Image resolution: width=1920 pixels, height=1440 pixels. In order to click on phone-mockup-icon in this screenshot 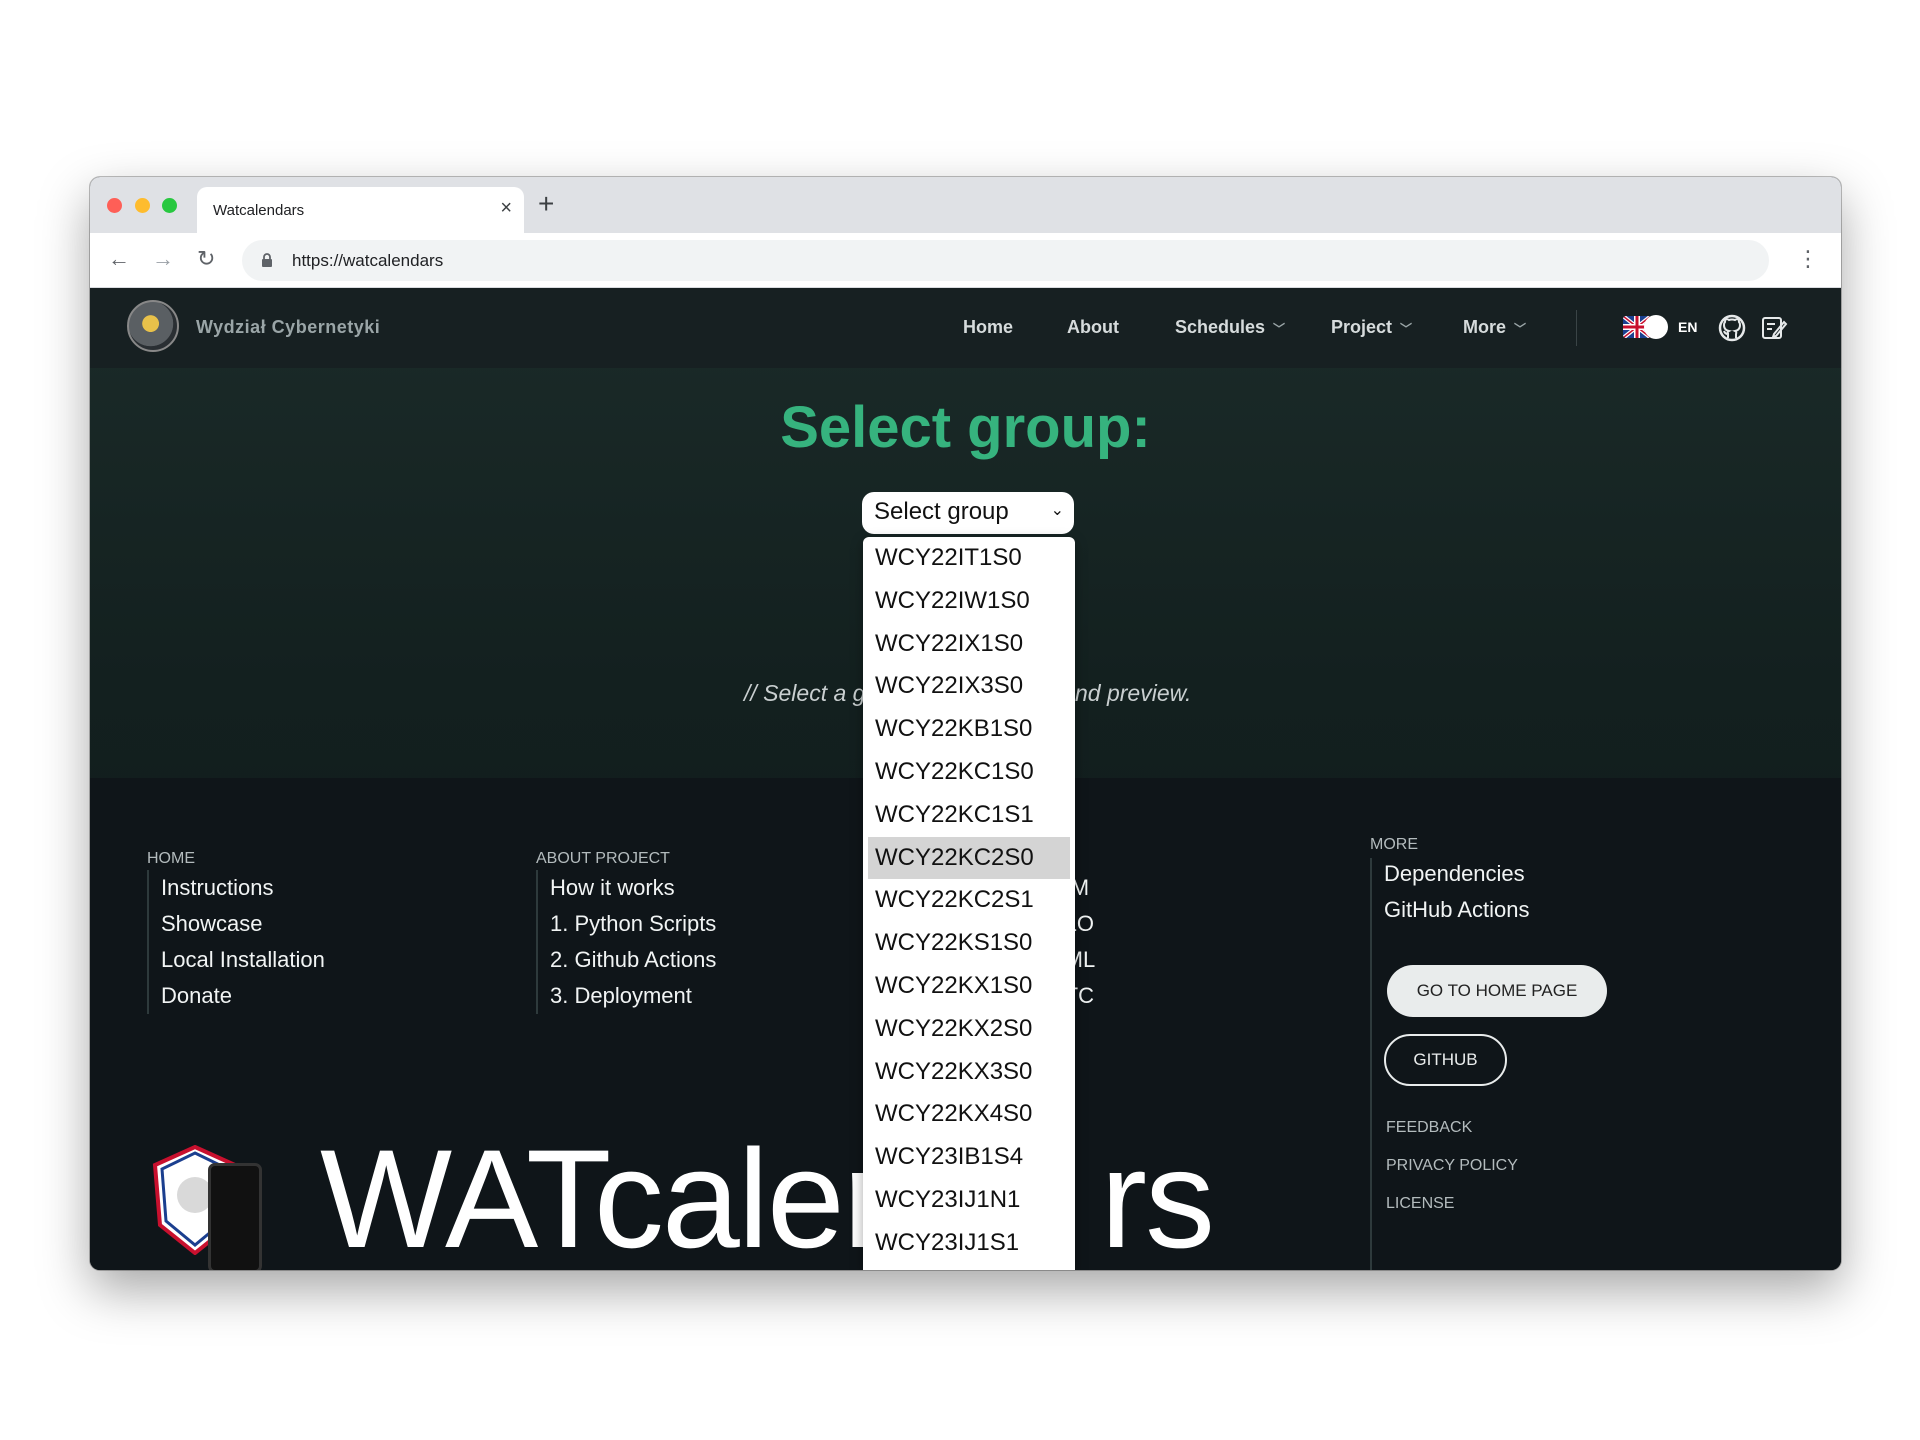, I will do `click(235, 1216)`.